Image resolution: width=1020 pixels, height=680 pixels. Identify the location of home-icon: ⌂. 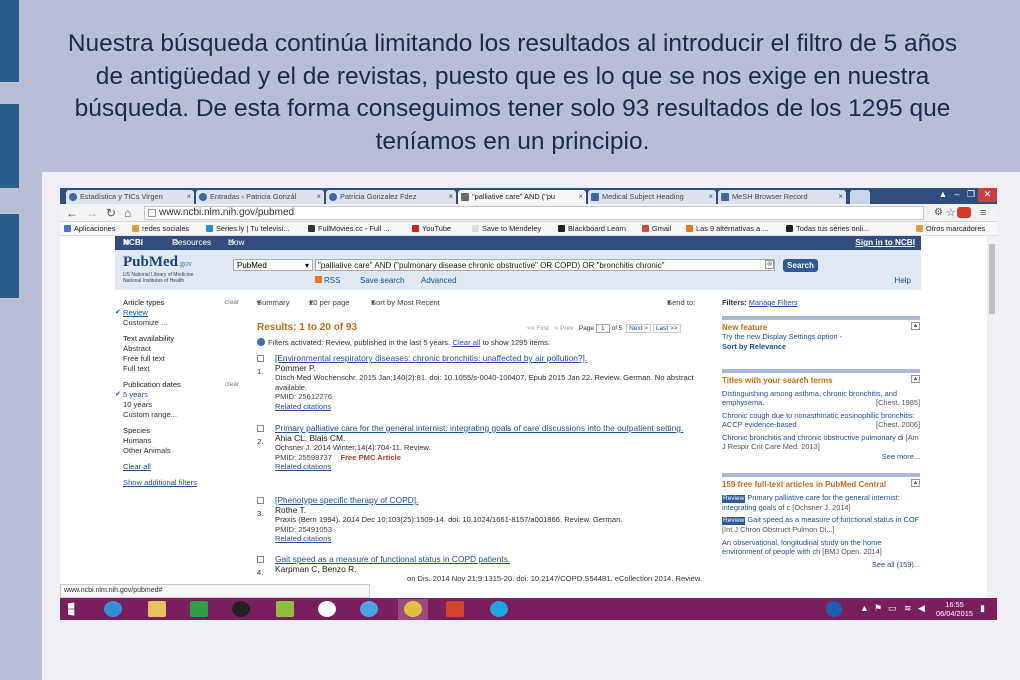
(127, 213).